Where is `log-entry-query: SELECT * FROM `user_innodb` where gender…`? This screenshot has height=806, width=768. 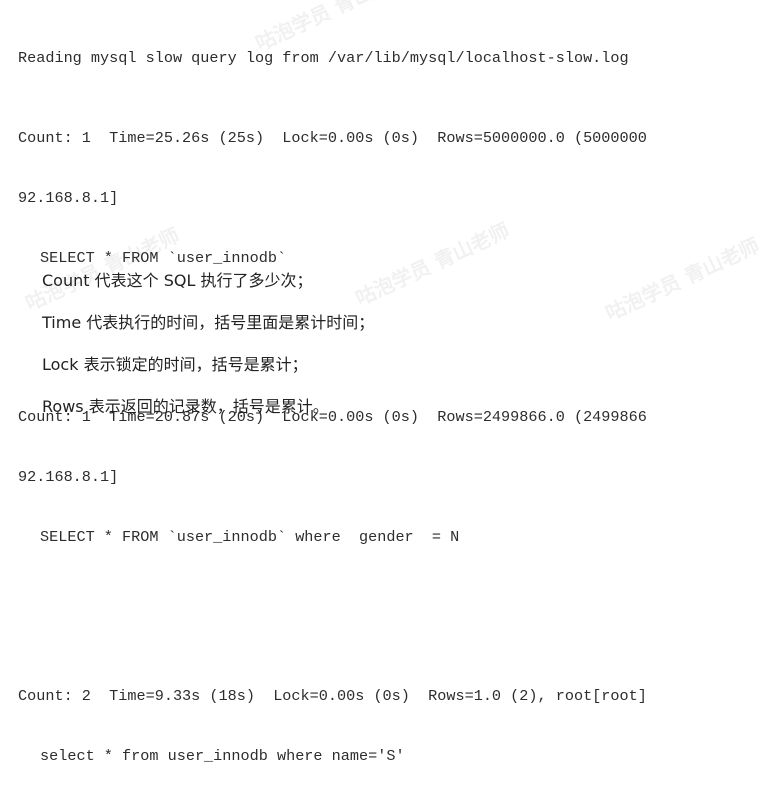
log-entry-query: SELECT * FROM `user_innodb` where gender… is located at coordinates (250, 537).